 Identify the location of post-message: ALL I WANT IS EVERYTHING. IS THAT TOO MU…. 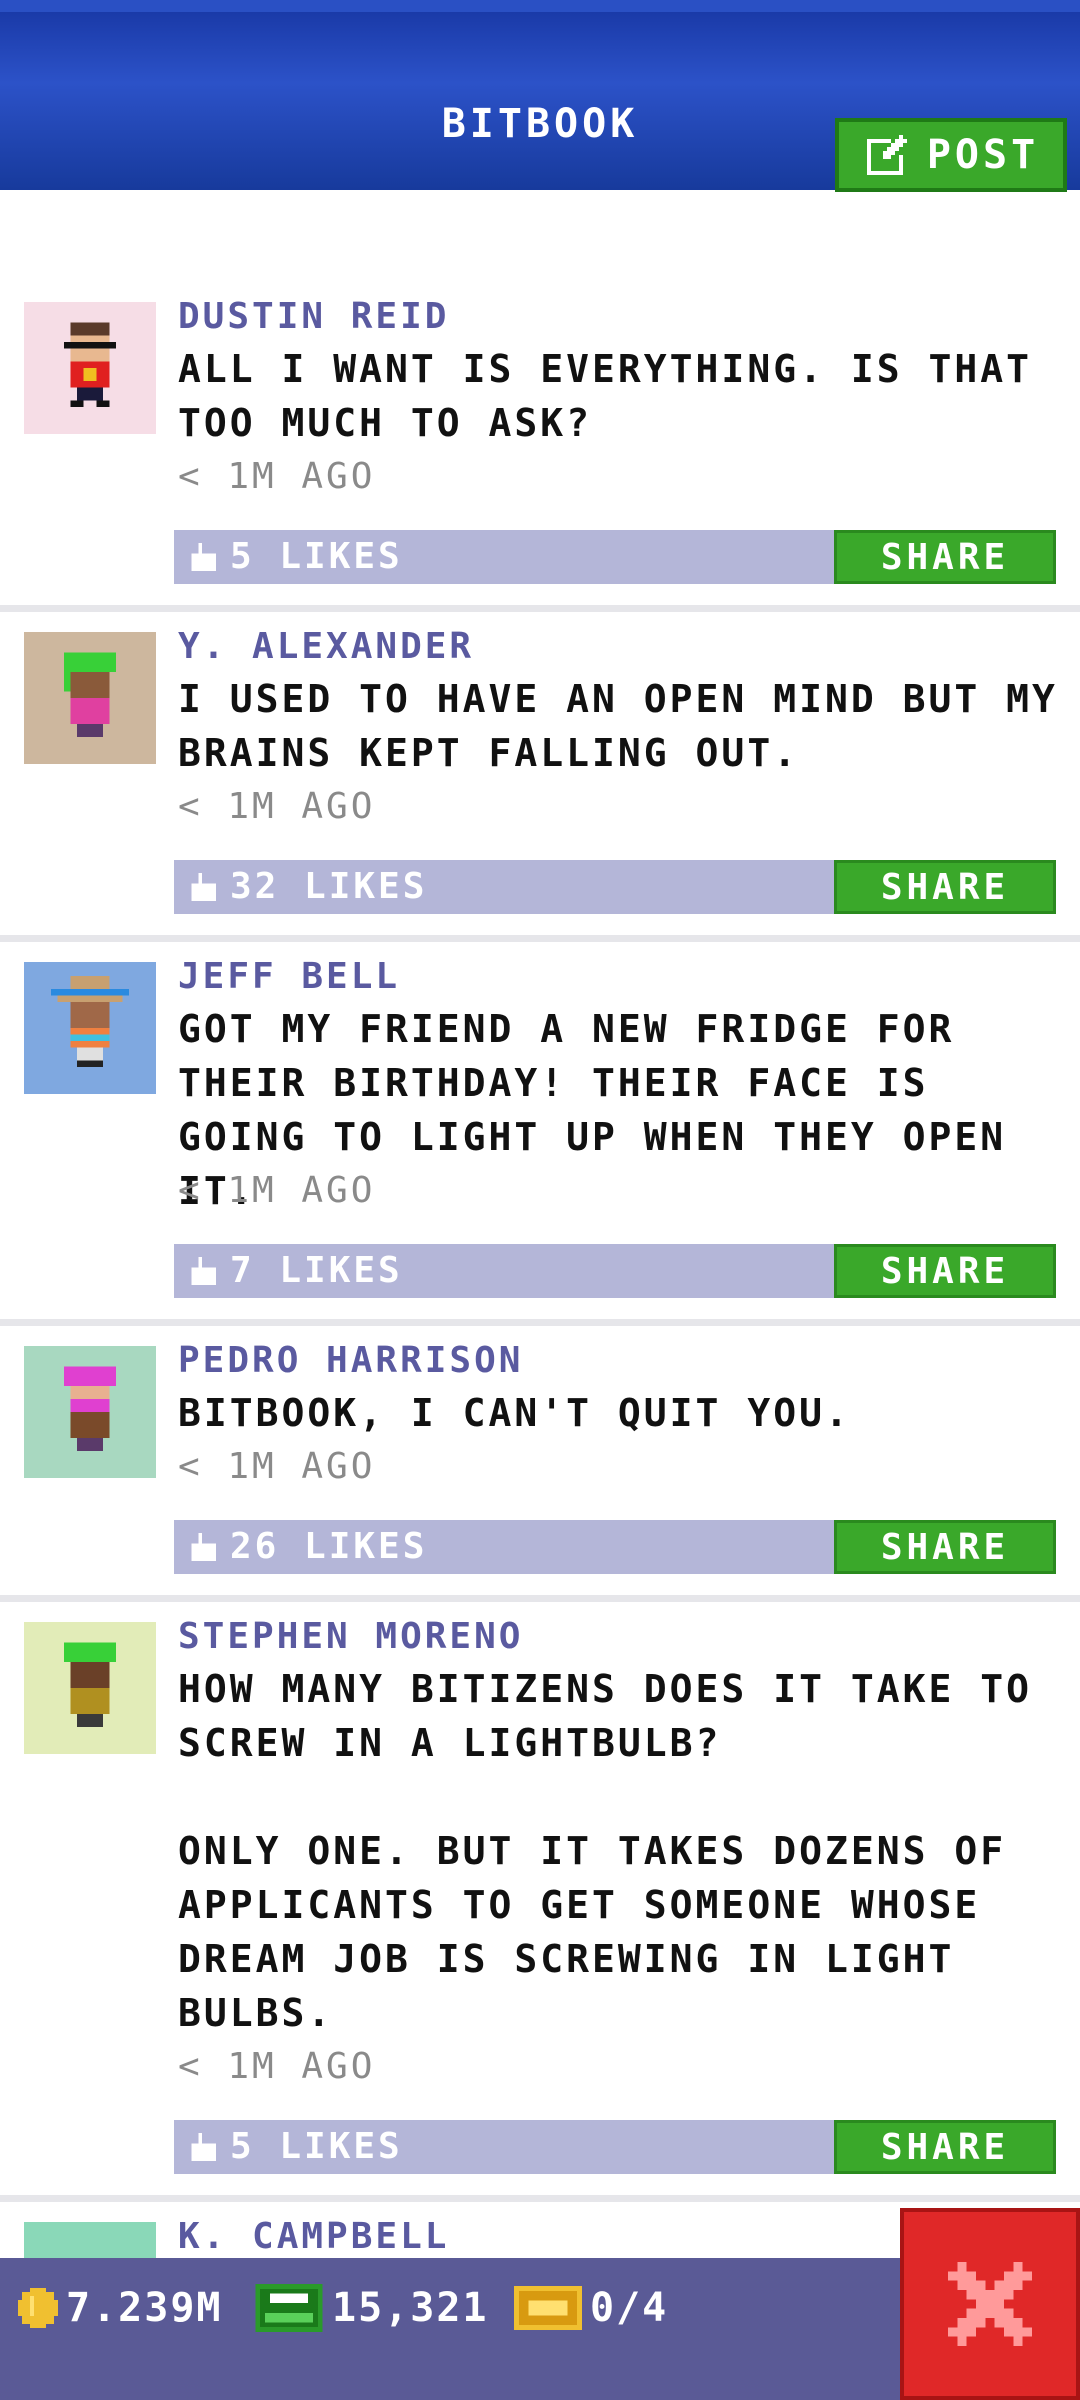
(605, 396).